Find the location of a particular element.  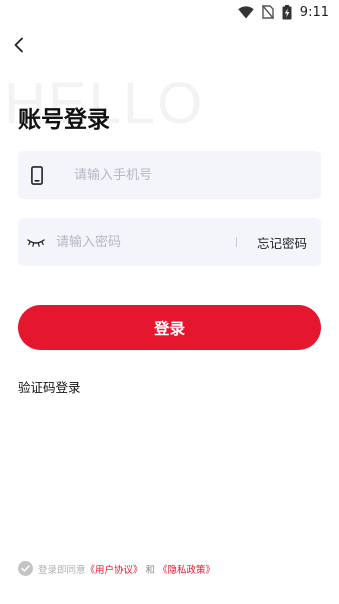

page-title: 账号登录 is located at coordinates (64, 120).